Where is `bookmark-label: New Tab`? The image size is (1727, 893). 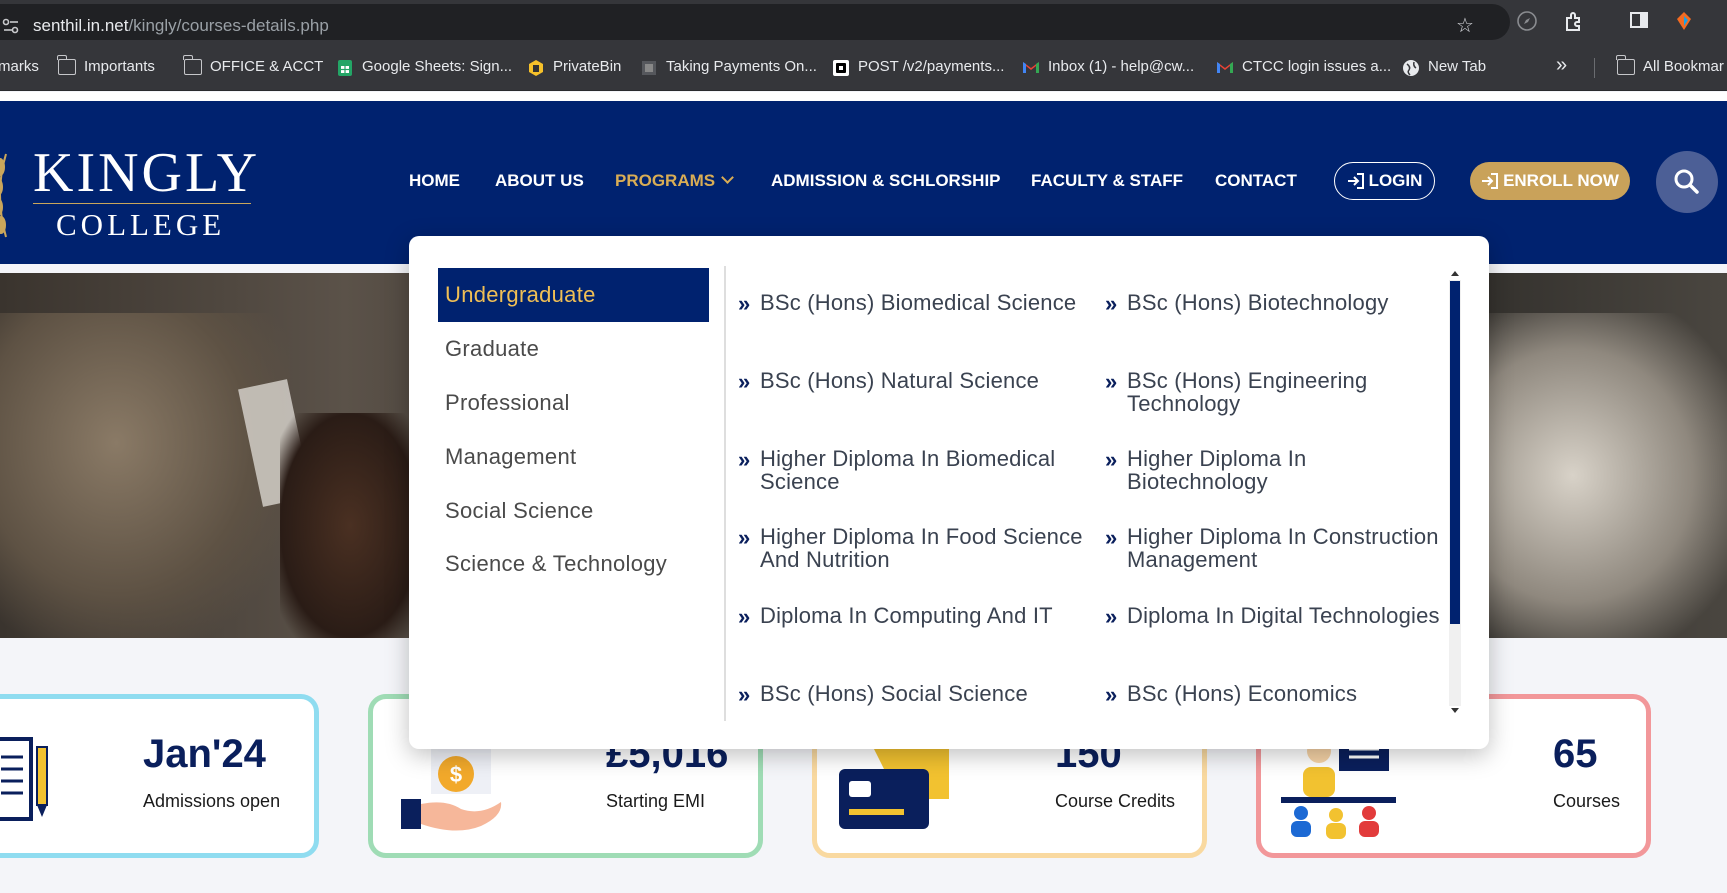 bookmark-label: New Tab is located at coordinates (1457, 66).